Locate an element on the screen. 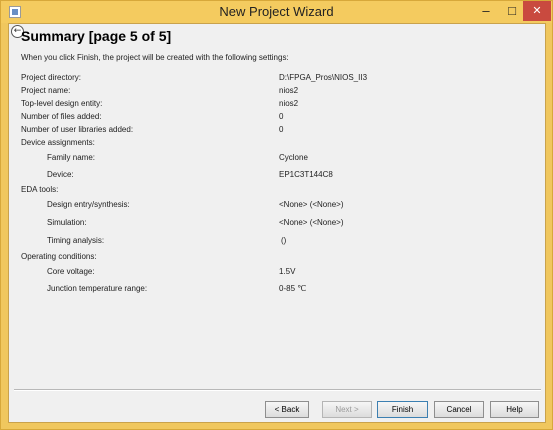 The image size is (553, 430). setting-files-added: Number of files added: 0 is located at coordinates (281, 118).